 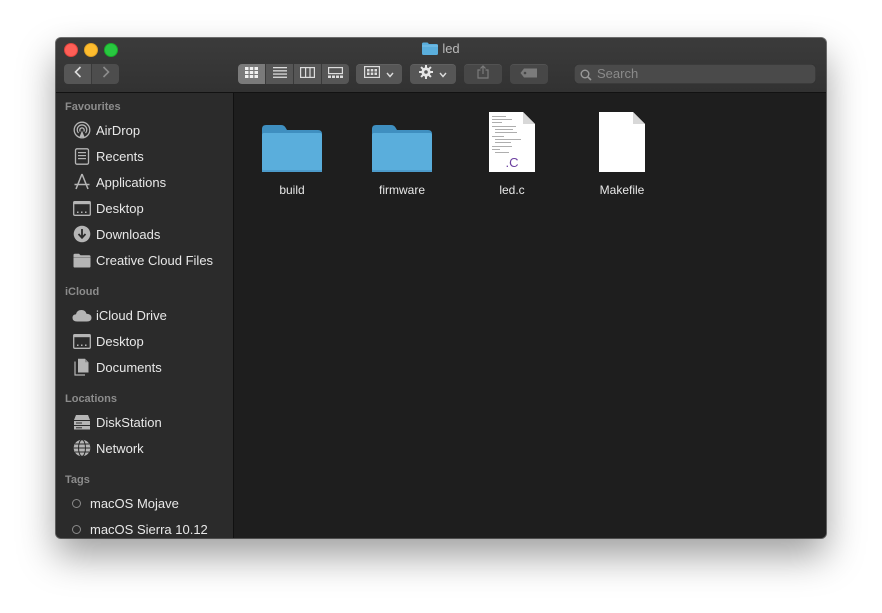 What do you see at coordinates (155, 260) in the screenshot?
I see `sidebar-item-label: Creative Cloud Files` at bounding box center [155, 260].